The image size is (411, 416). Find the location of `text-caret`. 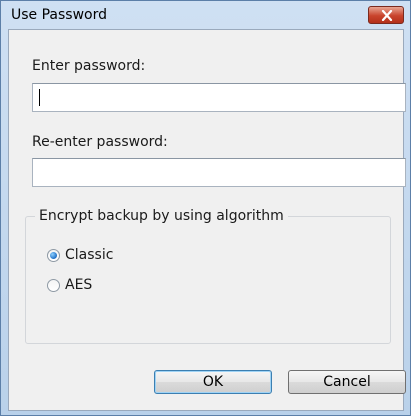

text-caret is located at coordinates (39, 97).